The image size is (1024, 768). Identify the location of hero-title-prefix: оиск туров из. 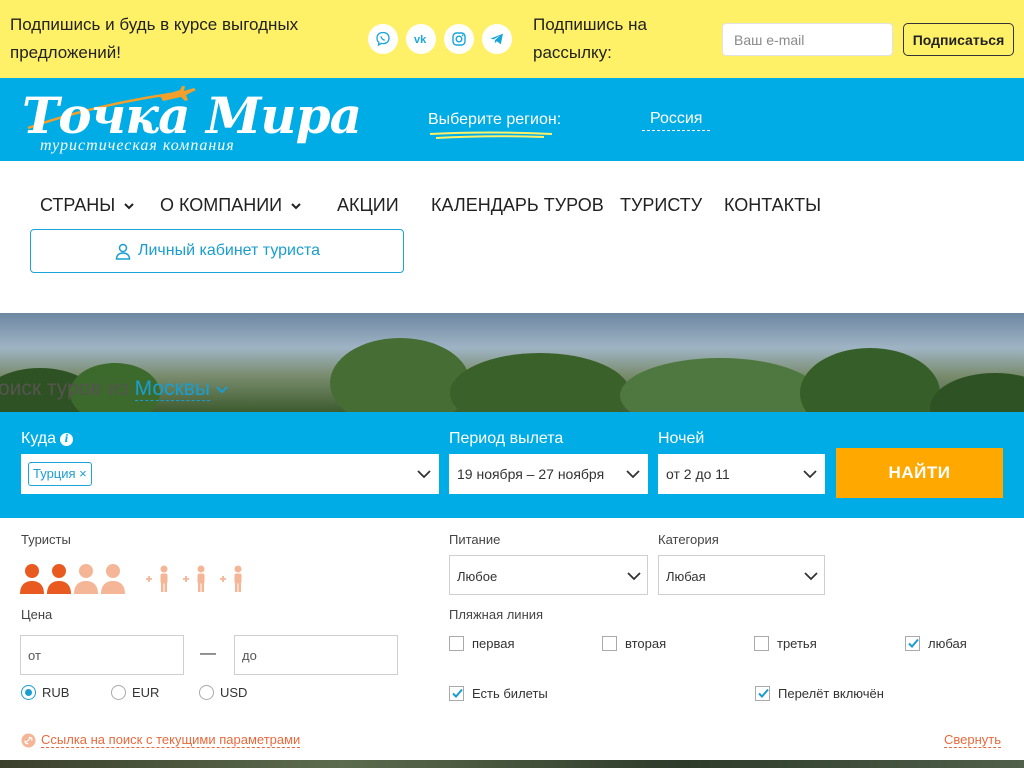
(67, 388).